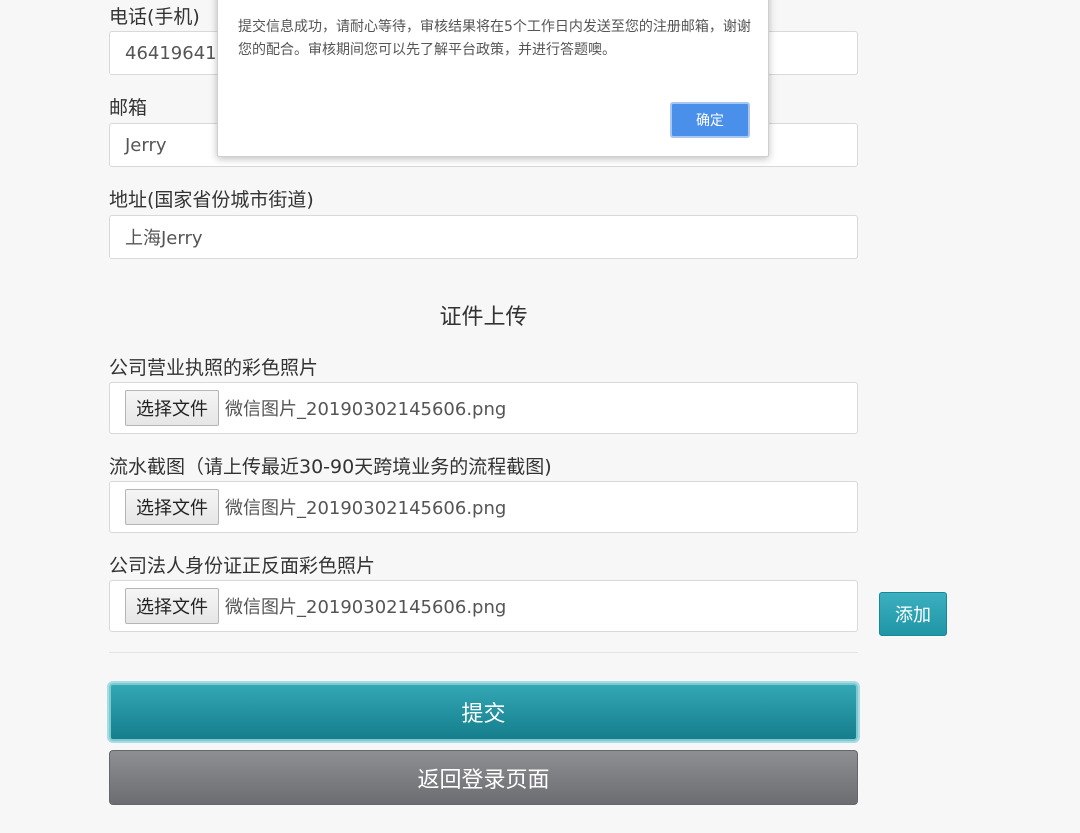  I want to click on business-license-upload: 选择文件 微信图片_20190302145606.png, so click(483, 408).